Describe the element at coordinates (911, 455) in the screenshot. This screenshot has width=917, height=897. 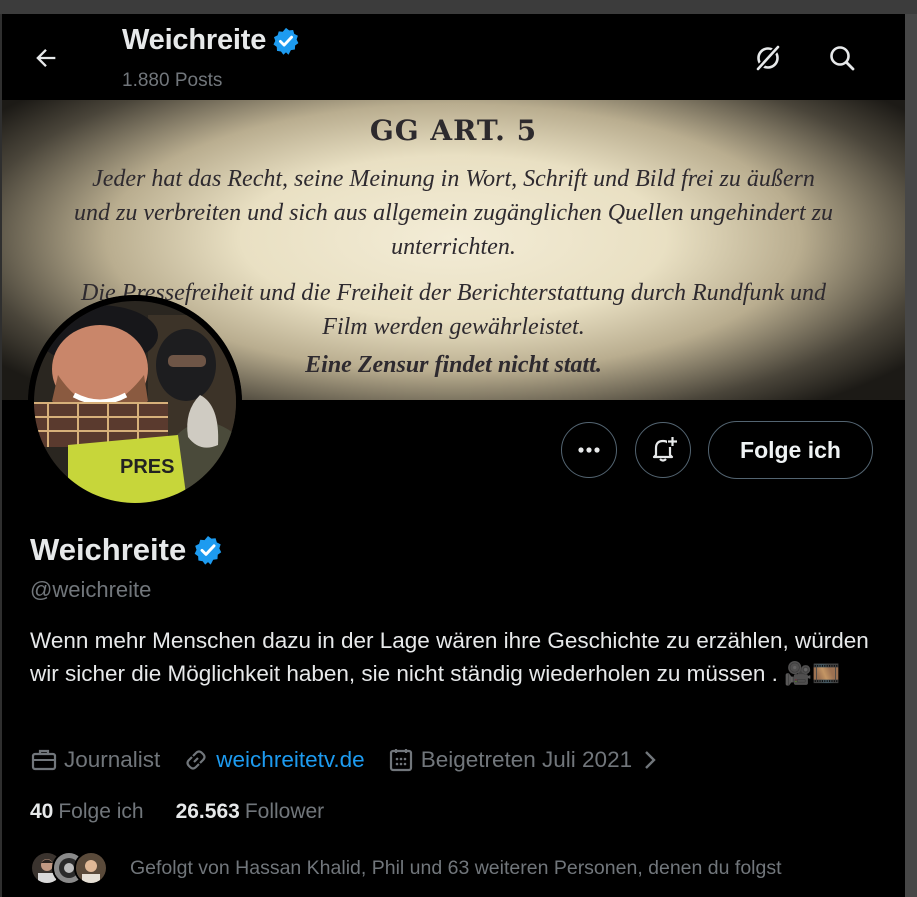
I see `window-right-edge` at that location.